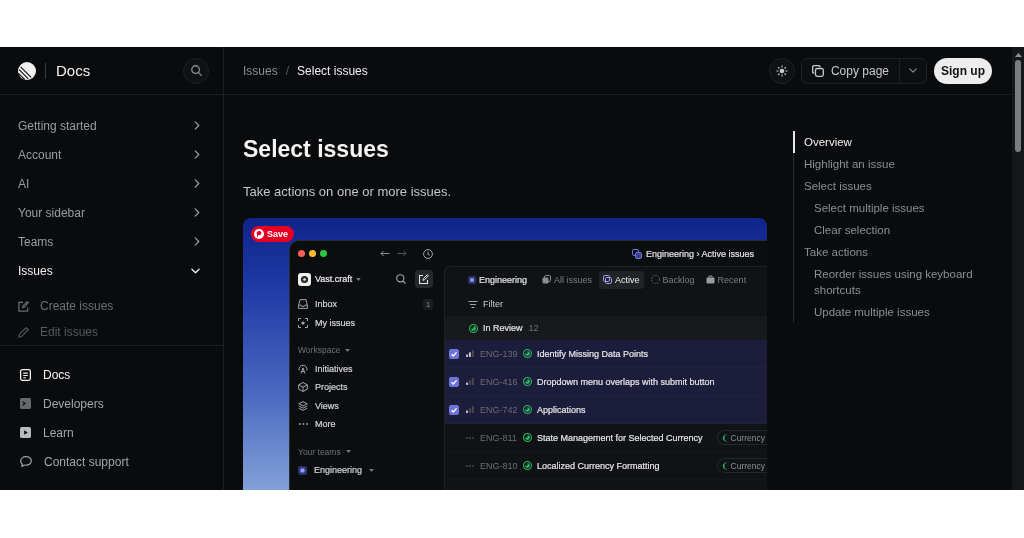 Image resolution: width=1024 pixels, height=538 pixels. Describe the element at coordinates (301, 253) in the screenshot. I see `window-close-icon` at that location.